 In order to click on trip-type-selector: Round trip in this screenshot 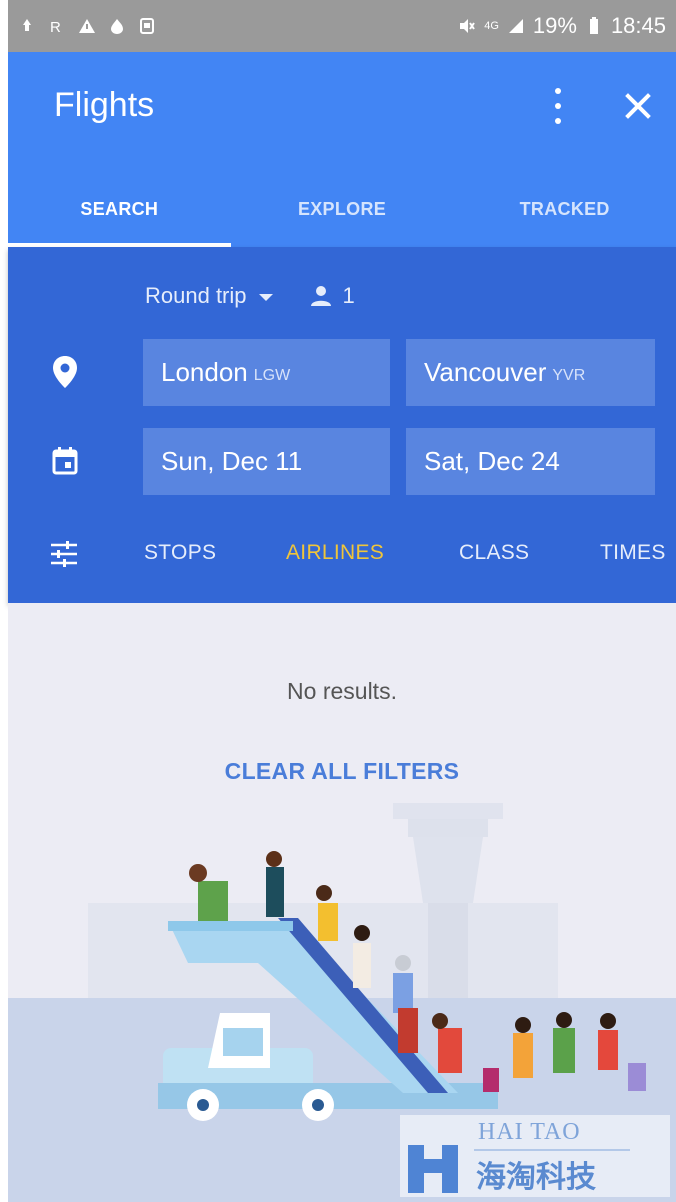, I will do `click(196, 296)`.